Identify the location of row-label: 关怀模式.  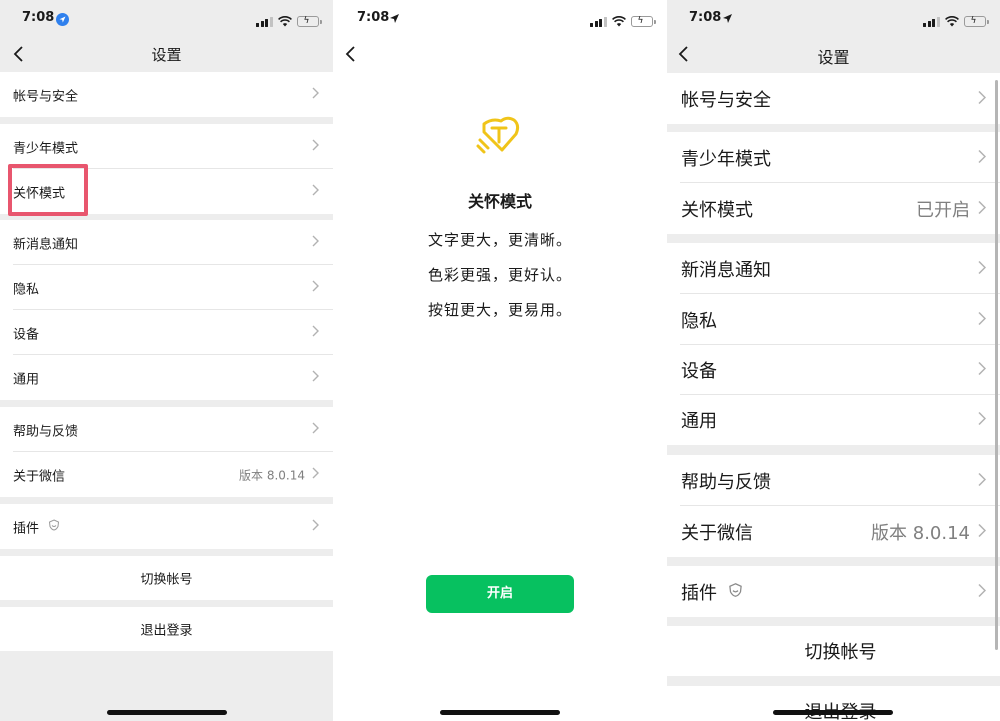
(717, 210).